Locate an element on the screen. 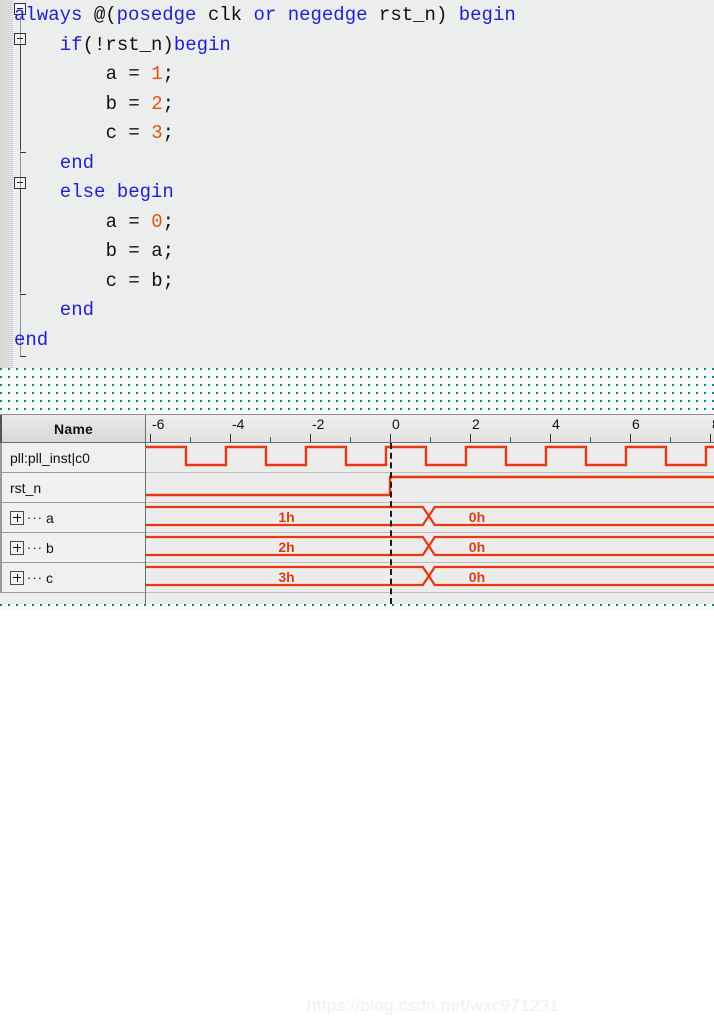  code-line: c = b; is located at coordinates (140, 282).